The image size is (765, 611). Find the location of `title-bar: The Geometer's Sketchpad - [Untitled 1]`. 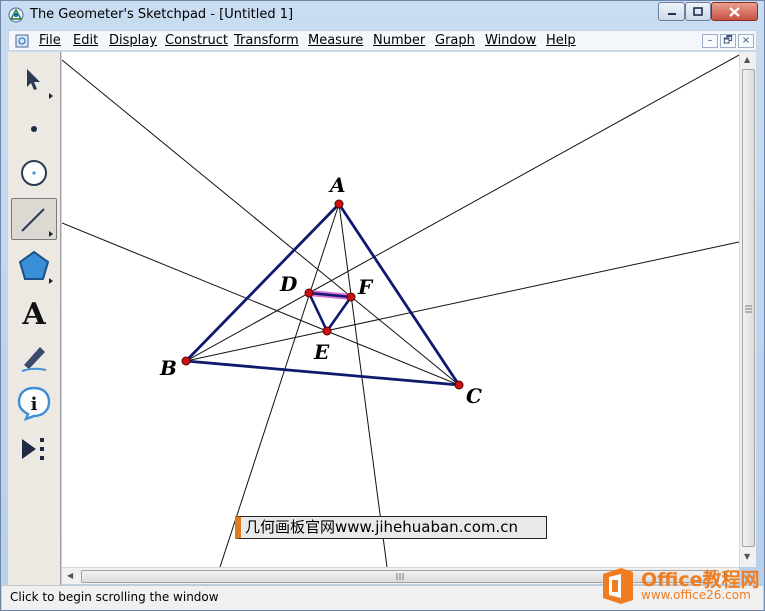

title-bar: The Geometer's Sketchpad - [Untitled 1] is located at coordinates (382, 15).